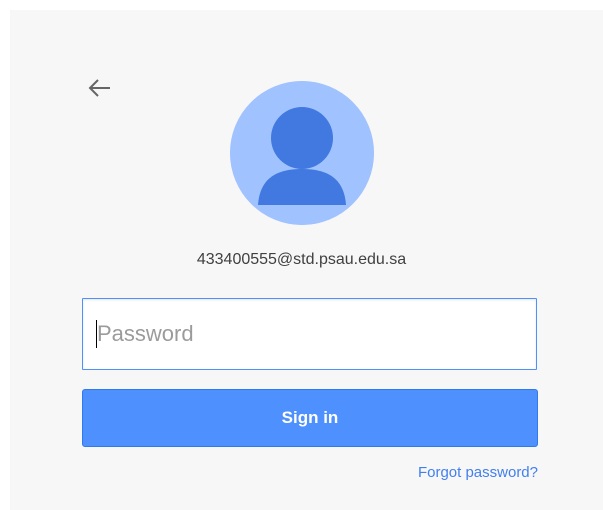  Describe the element at coordinates (310, 418) in the screenshot. I see `sign-in-button: Sign in` at that location.